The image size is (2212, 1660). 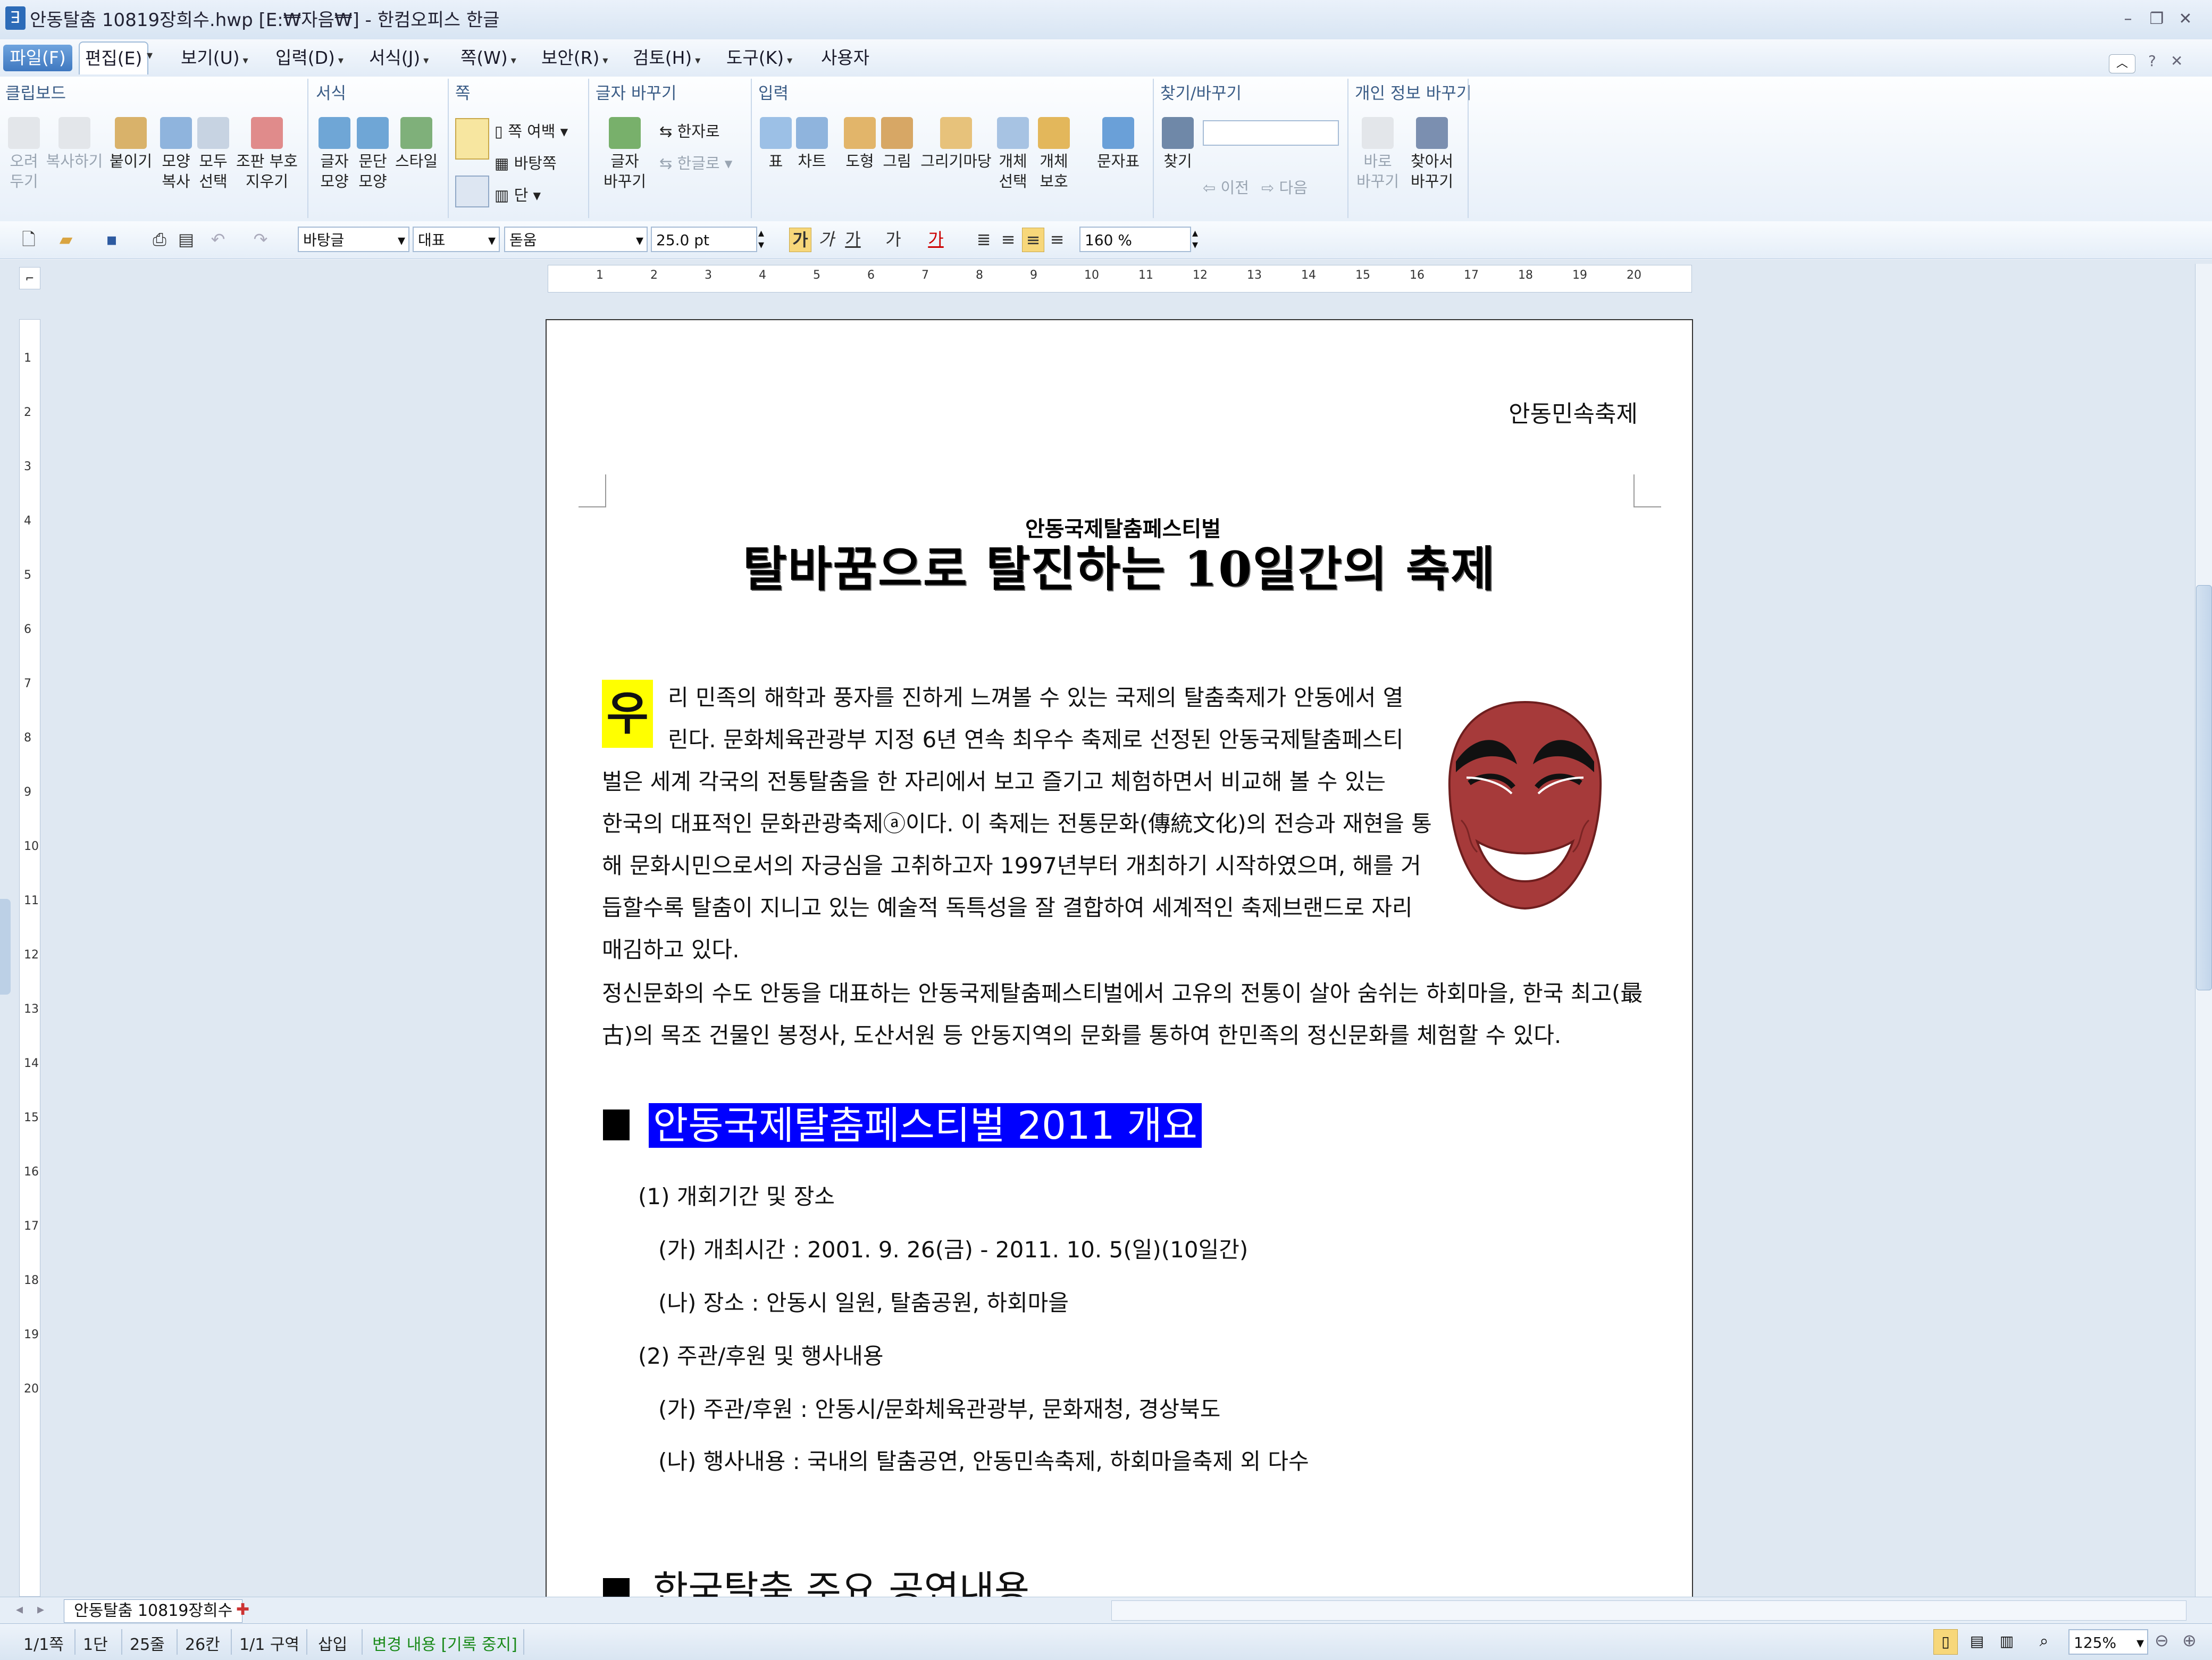 I want to click on style-select: 바탕글 ▾, so click(x=353, y=239).